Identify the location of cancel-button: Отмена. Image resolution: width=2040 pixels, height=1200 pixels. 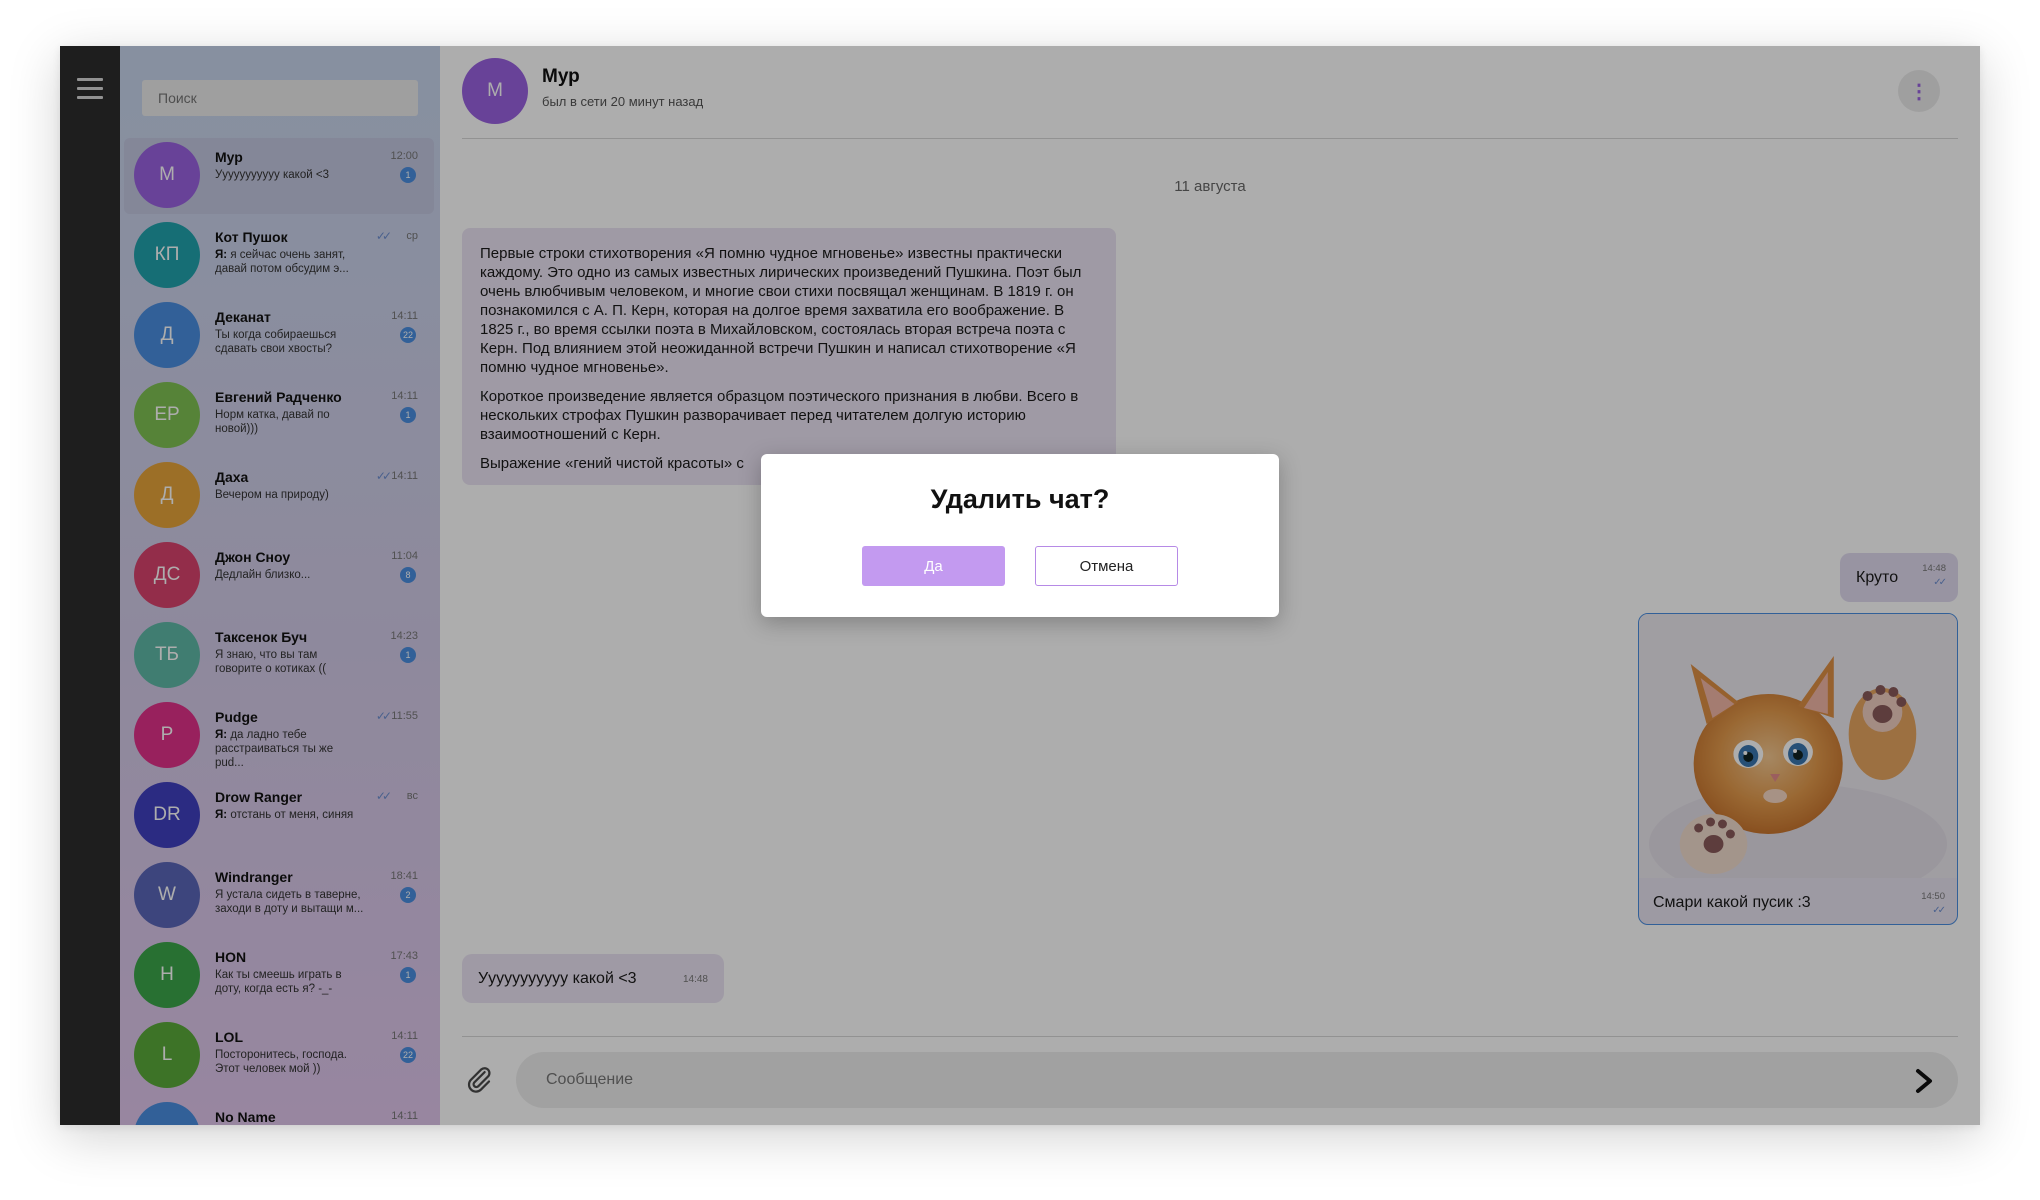
(1106, 566).